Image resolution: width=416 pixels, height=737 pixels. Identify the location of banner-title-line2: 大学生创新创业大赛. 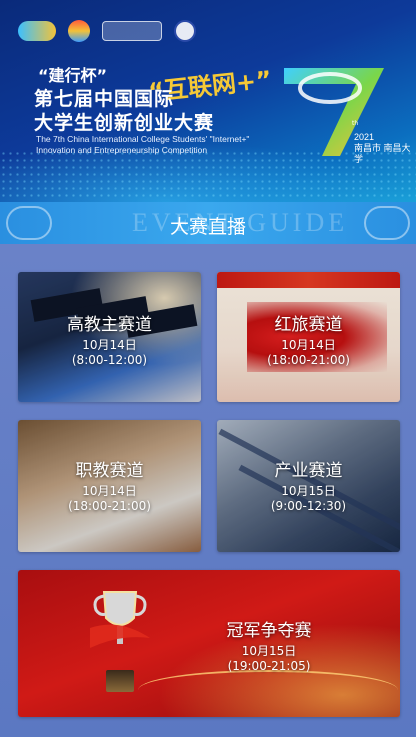
(124, 123).